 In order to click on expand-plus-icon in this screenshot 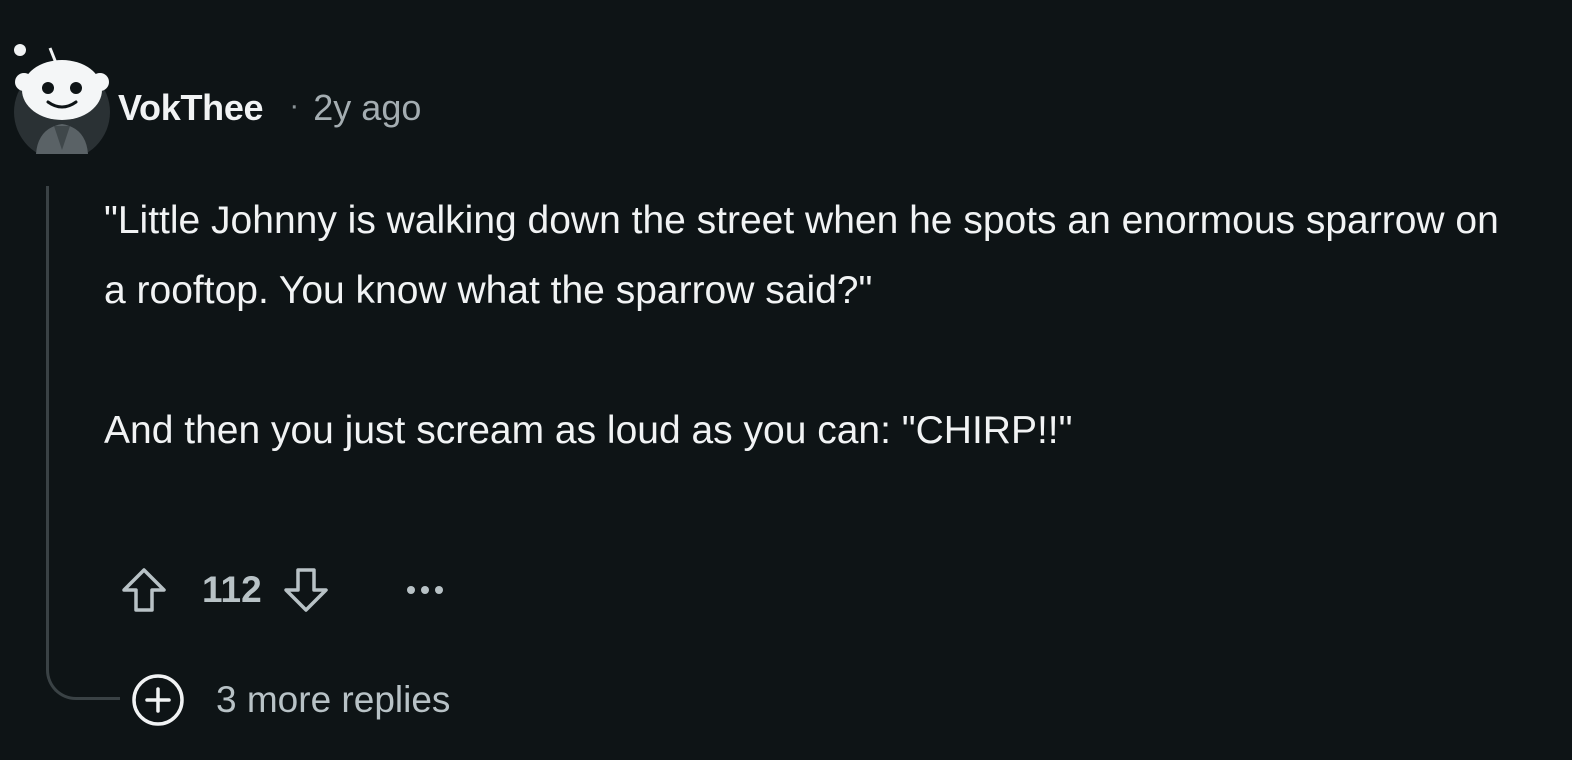, I will do `click(158, 700)`.